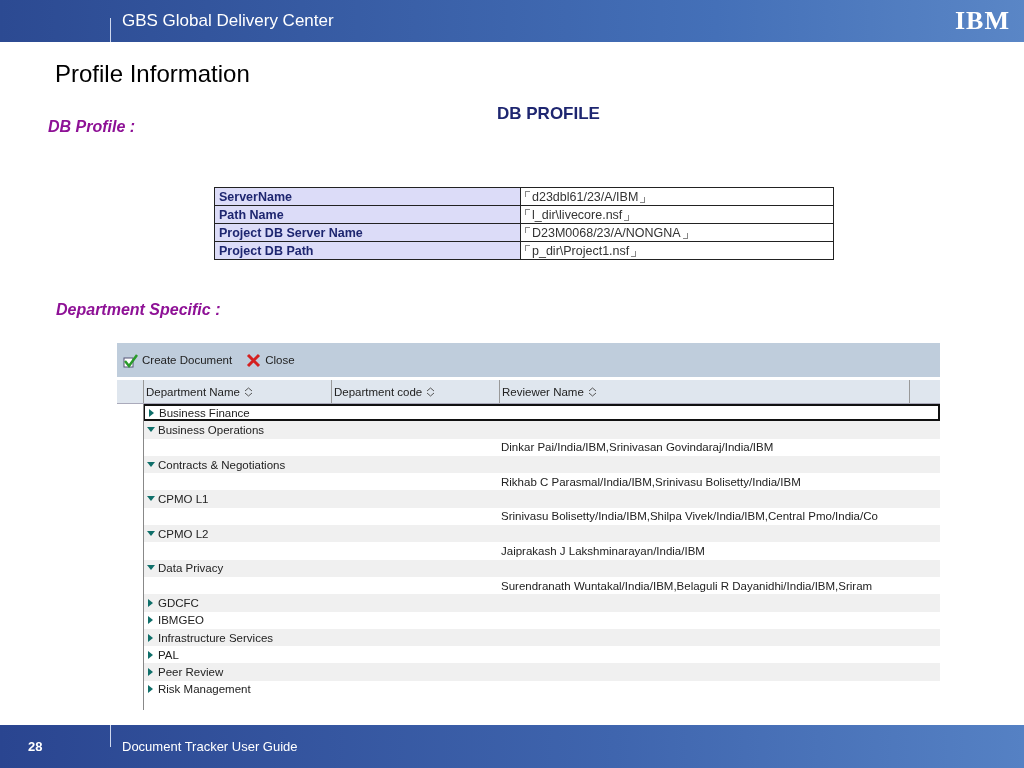 This screenshot has width=1024, height=768. Describe the element at coordinates (542, 568) in the screenshot. I see `category-row: Data Privacy` at that location.